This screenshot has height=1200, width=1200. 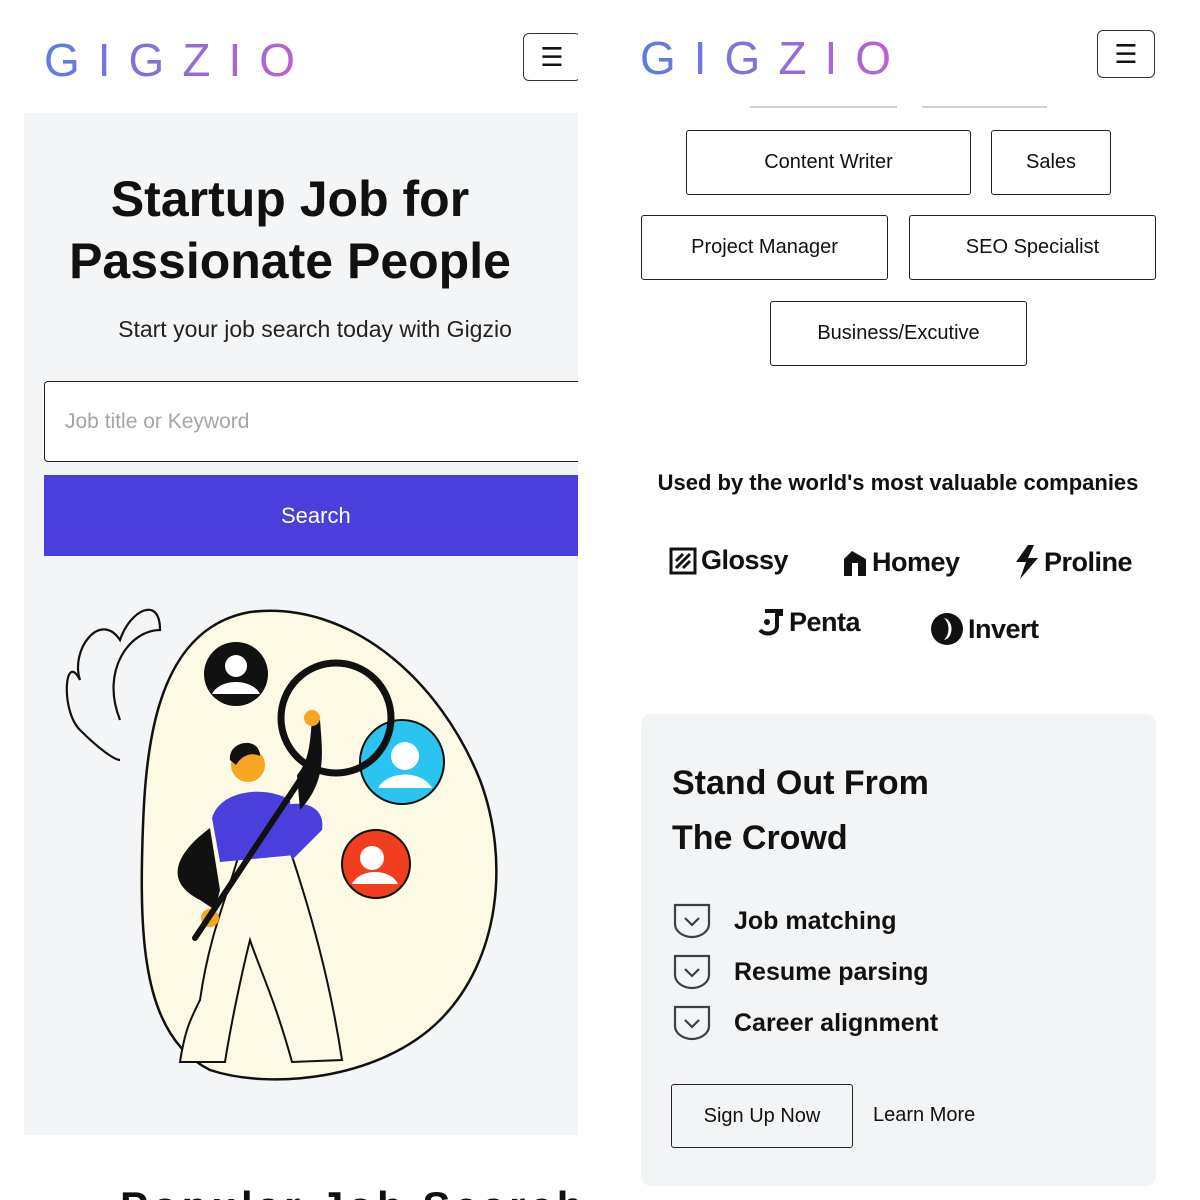 What do you see at coordinates (898, 333) in the screenshot?
I see `category-tag-business-executive: Business/Excutive` at bounding box center [898, 333].